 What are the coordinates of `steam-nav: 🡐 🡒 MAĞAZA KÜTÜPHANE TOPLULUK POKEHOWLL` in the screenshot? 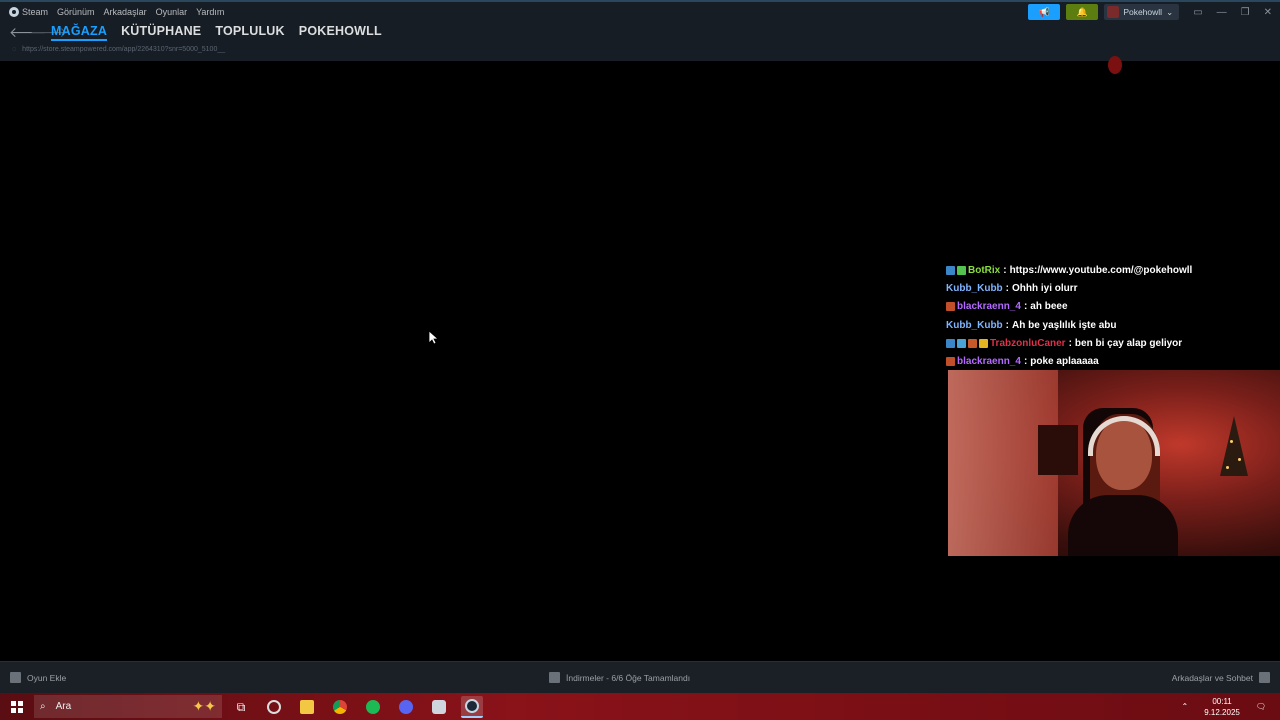 It's located at (195, 32).